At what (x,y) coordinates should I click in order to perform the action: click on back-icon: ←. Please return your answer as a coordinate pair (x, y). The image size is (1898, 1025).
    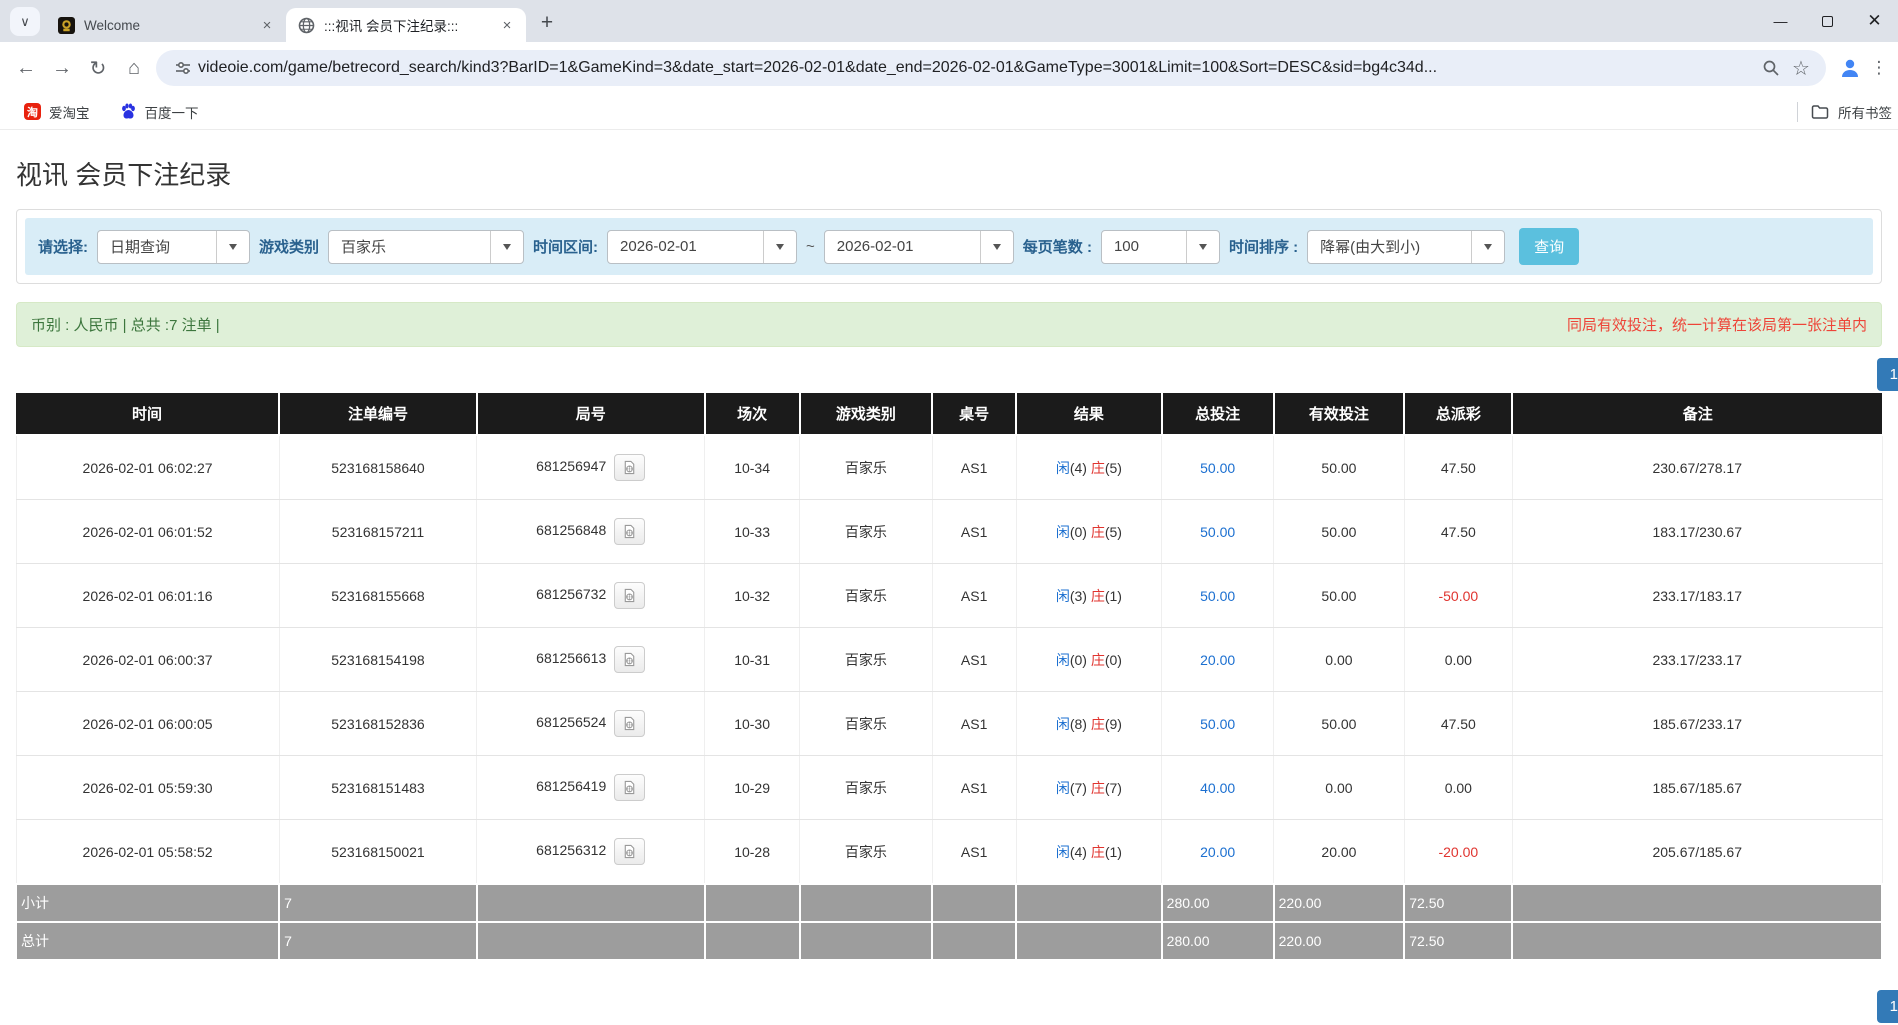
    Looking at the image, I should click on (26, 68).